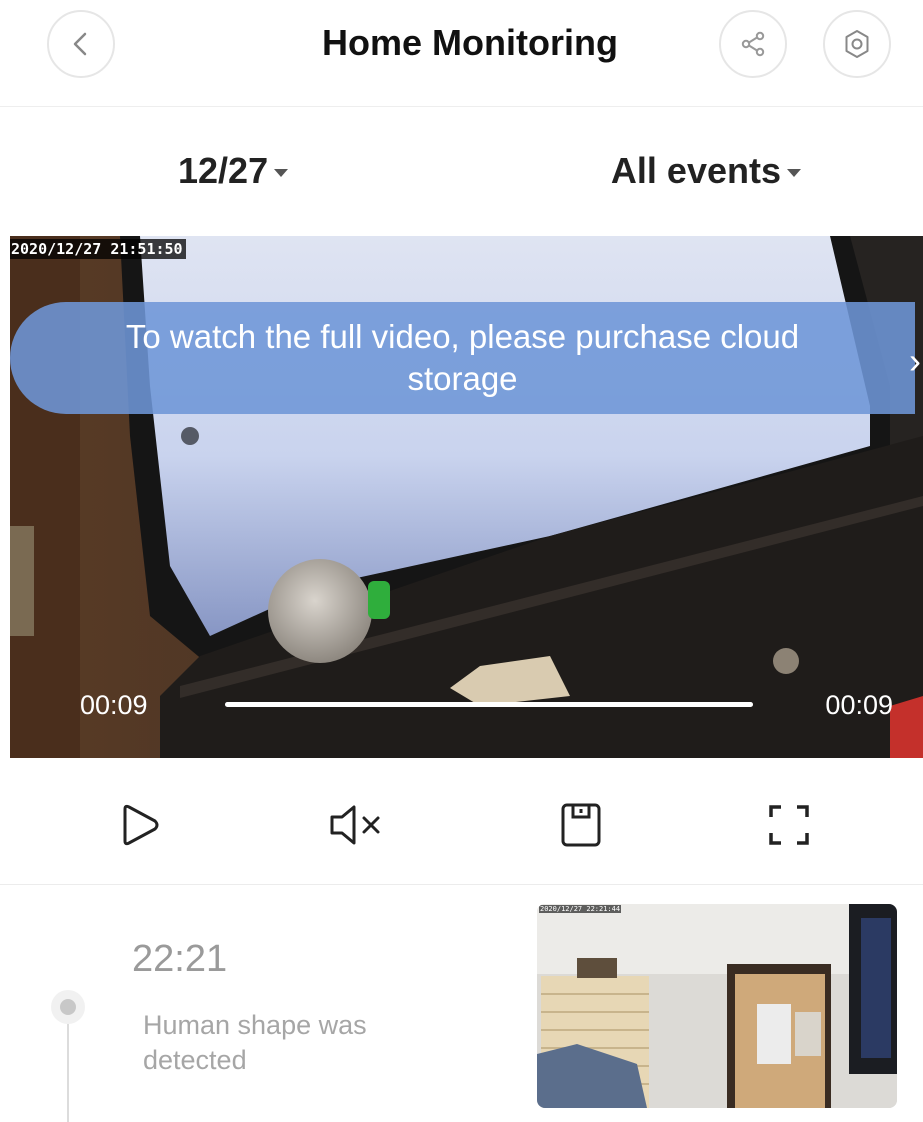  I want to click on thumbnail-timestamp: 2020/12/27 22:21:44, so click(580, 909).